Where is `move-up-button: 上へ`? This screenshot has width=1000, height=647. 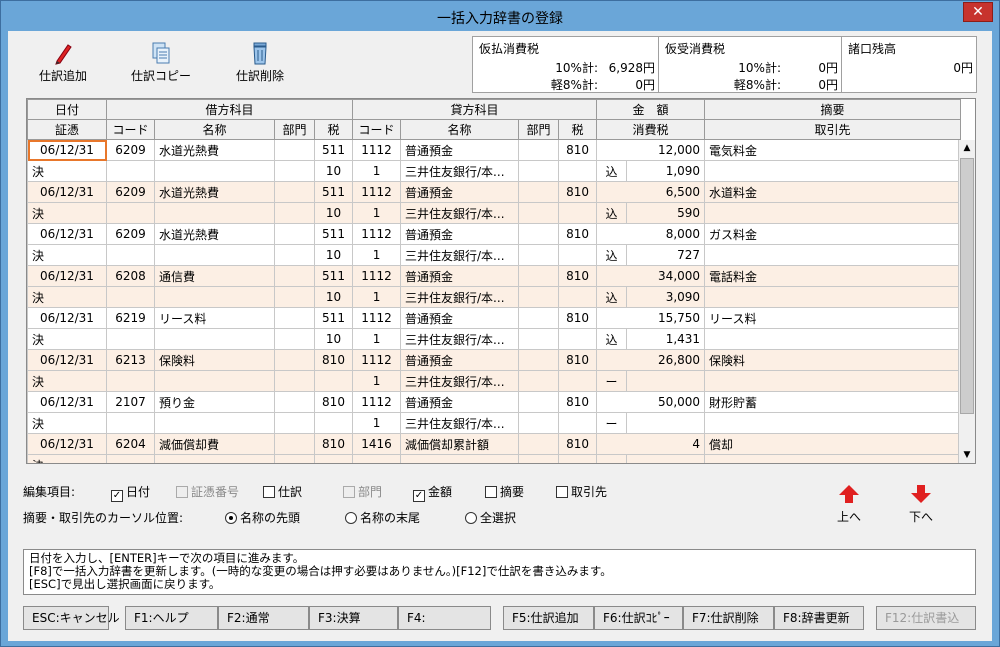
move-up-button: 上へ is located at coordinates (849, 504).